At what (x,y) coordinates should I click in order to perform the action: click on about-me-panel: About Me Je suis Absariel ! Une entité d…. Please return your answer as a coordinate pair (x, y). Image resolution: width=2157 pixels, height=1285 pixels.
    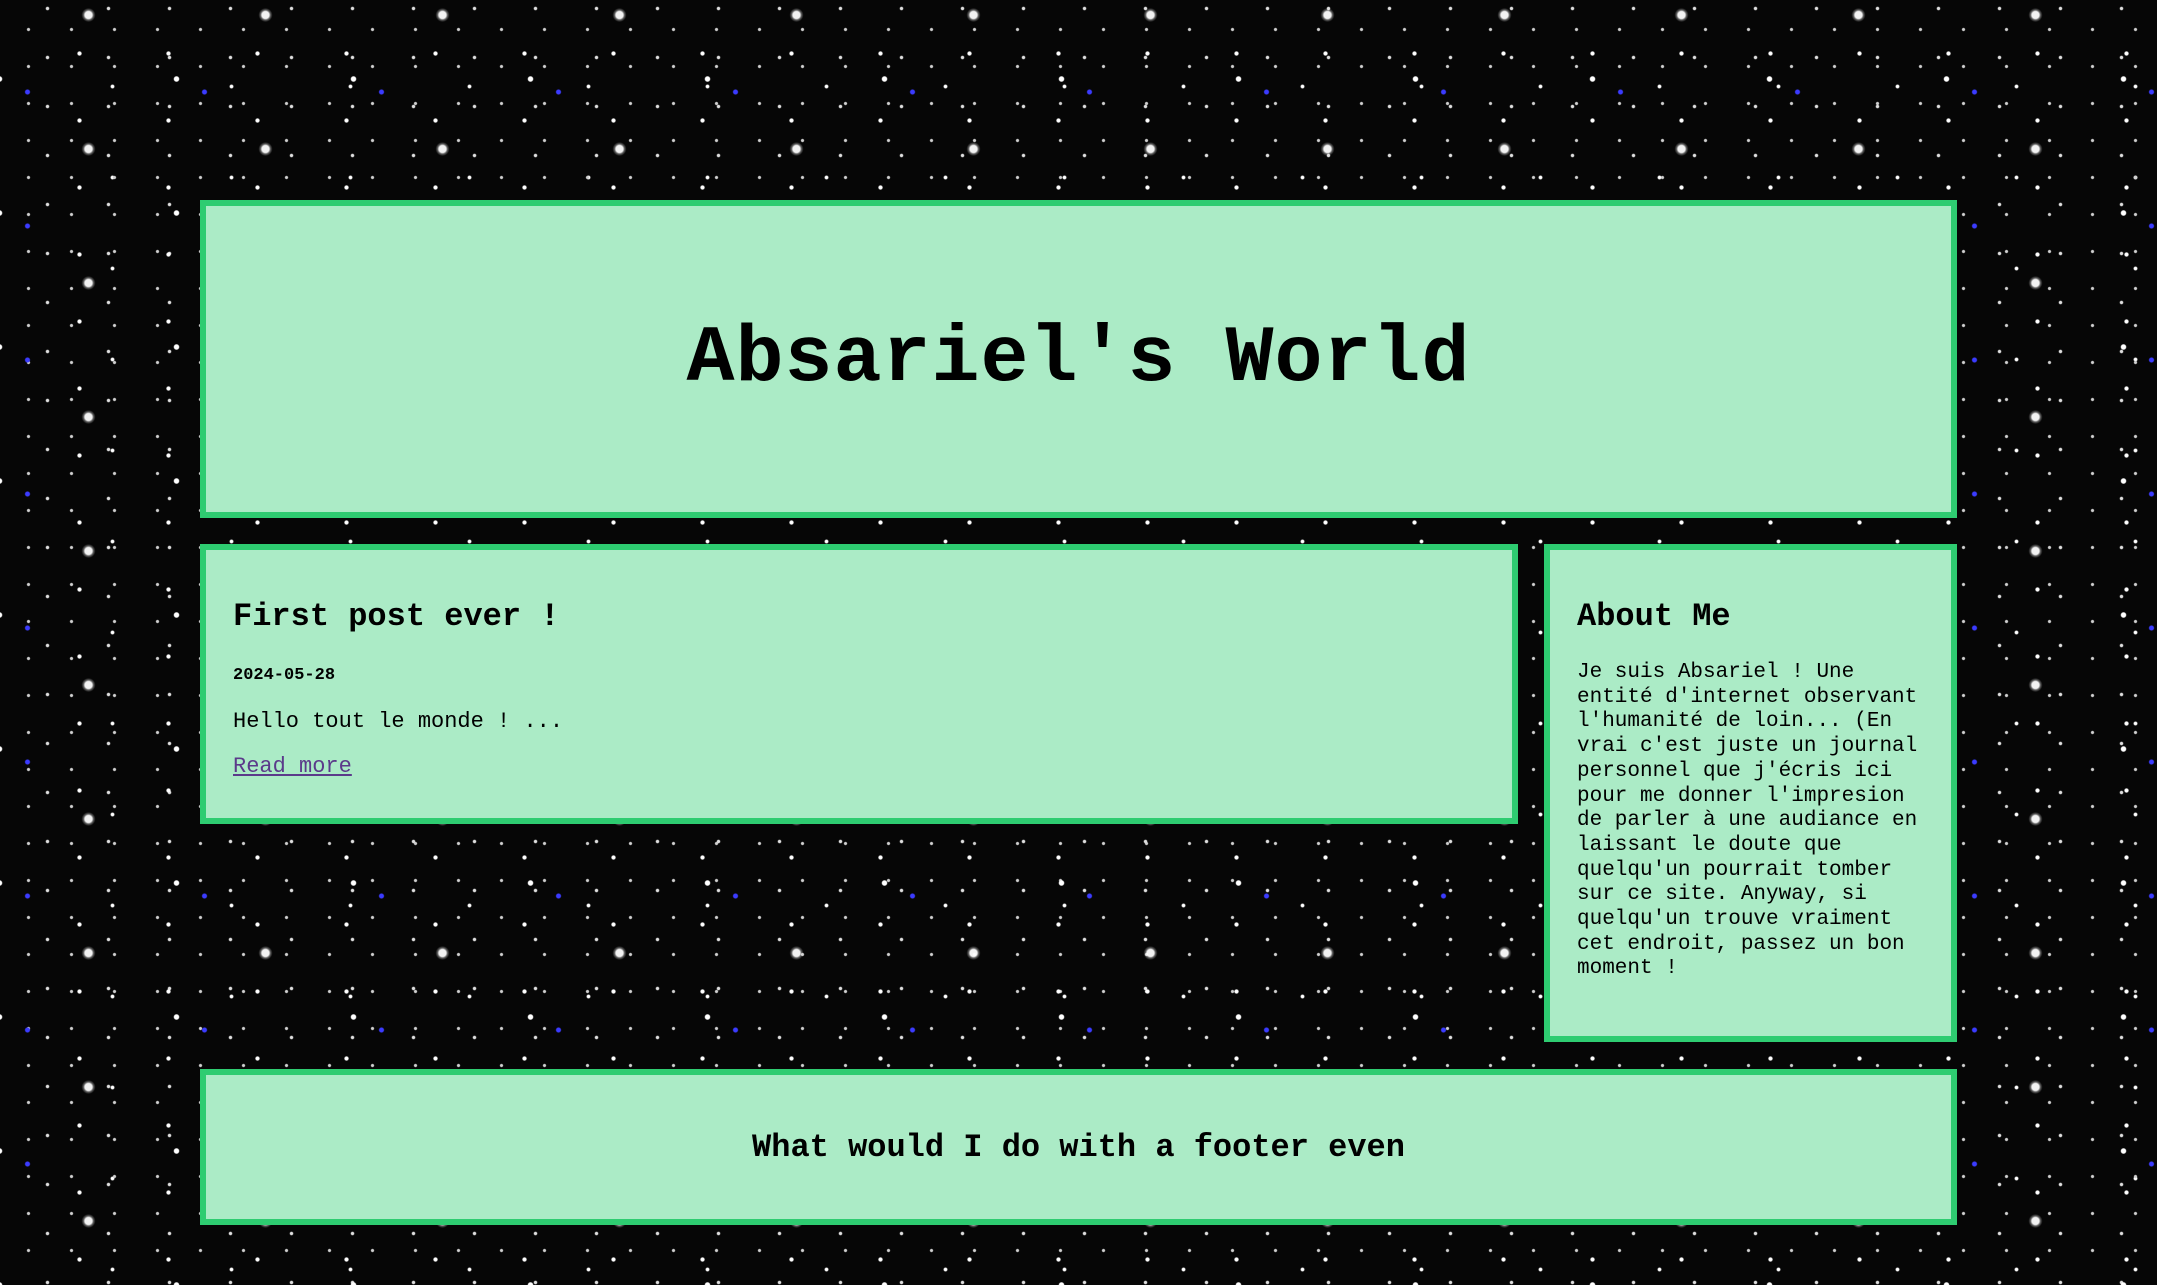
    Looking at the image, I should click on (1750, 793).